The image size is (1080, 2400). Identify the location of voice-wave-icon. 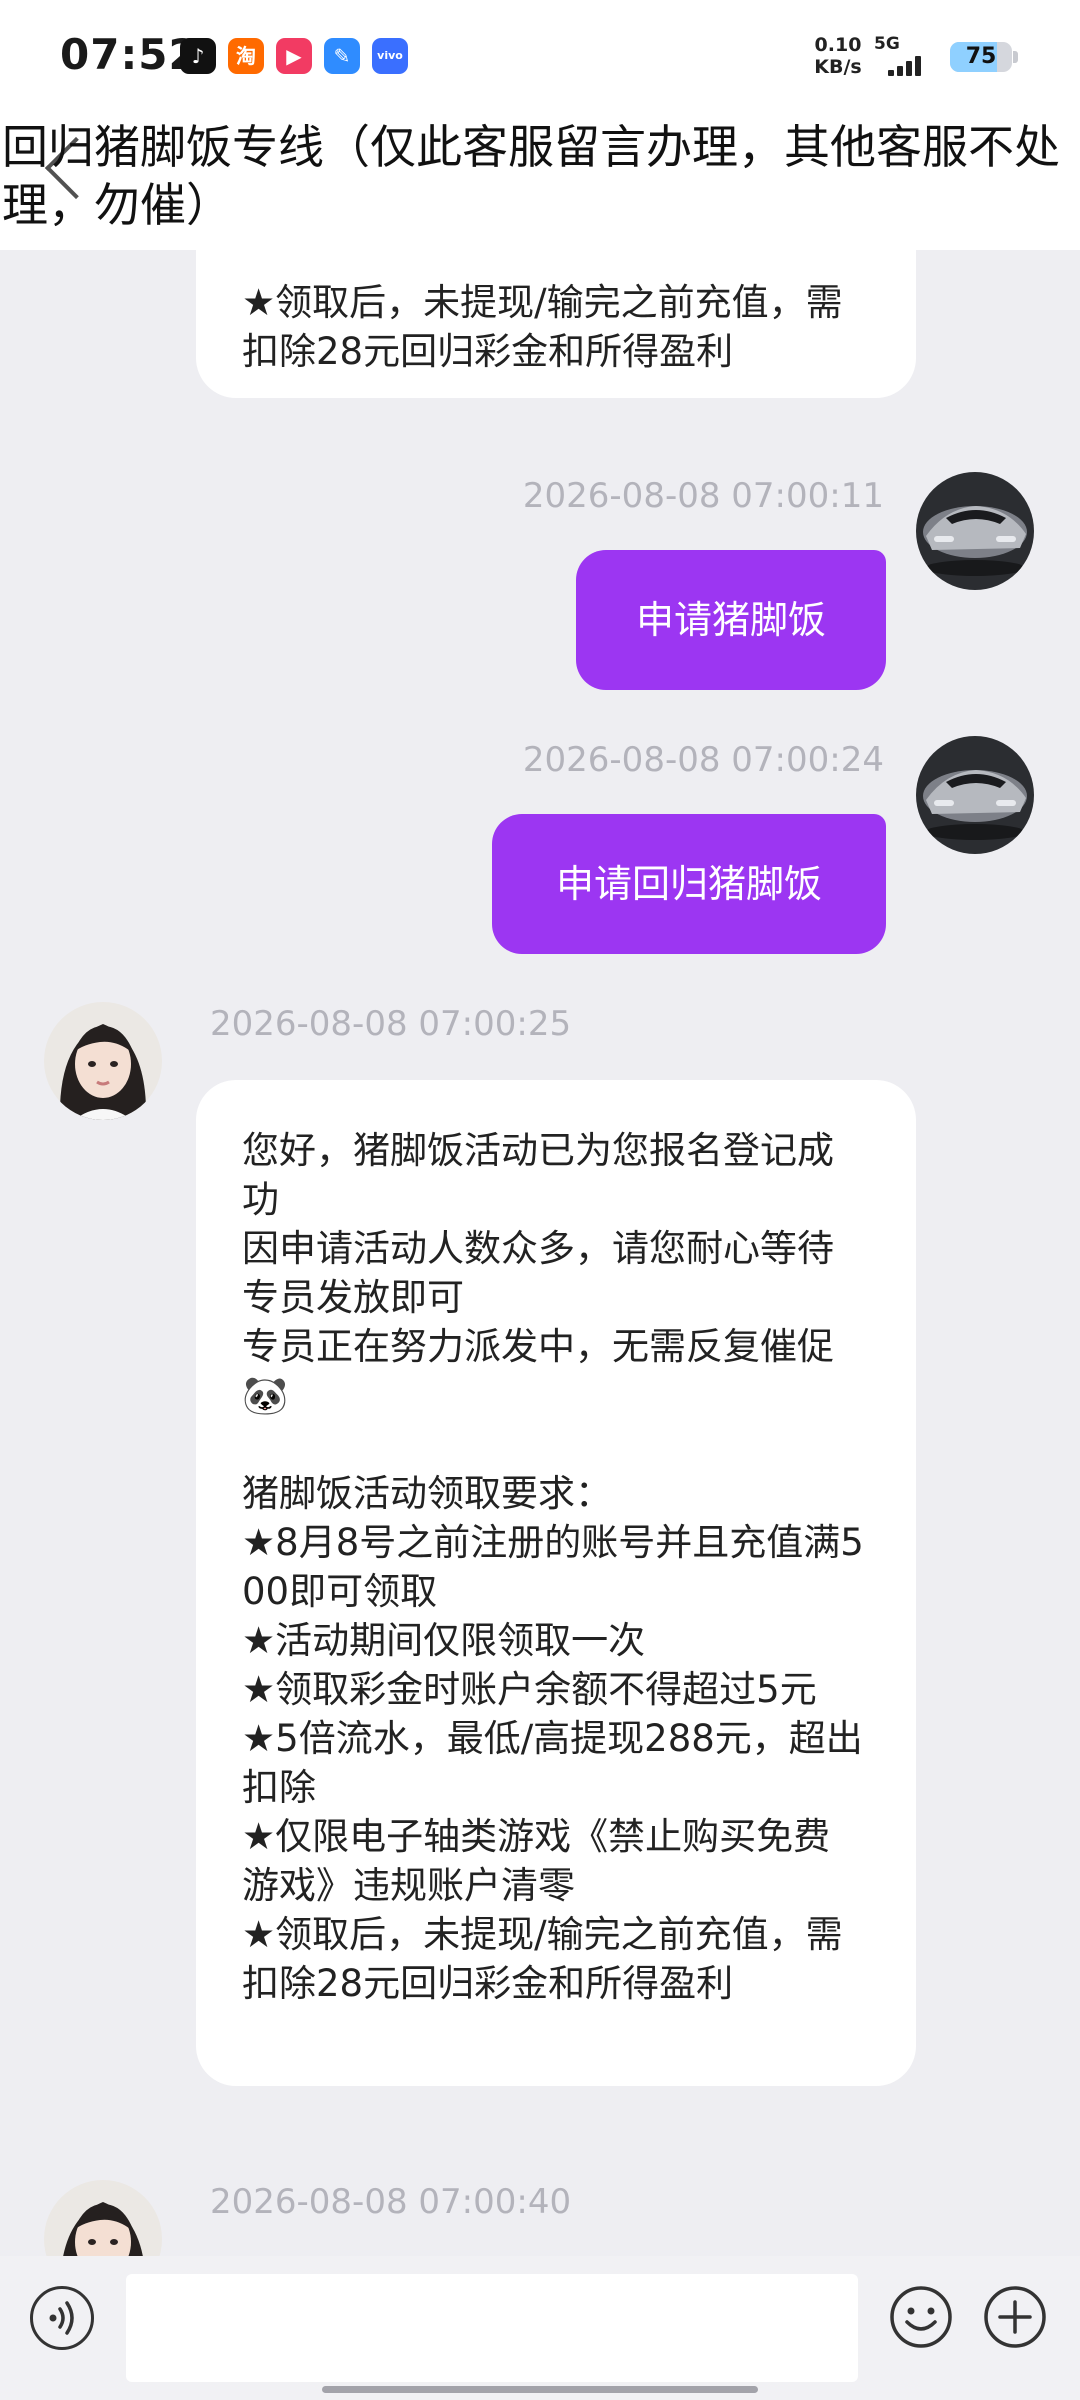
(61, 2318).